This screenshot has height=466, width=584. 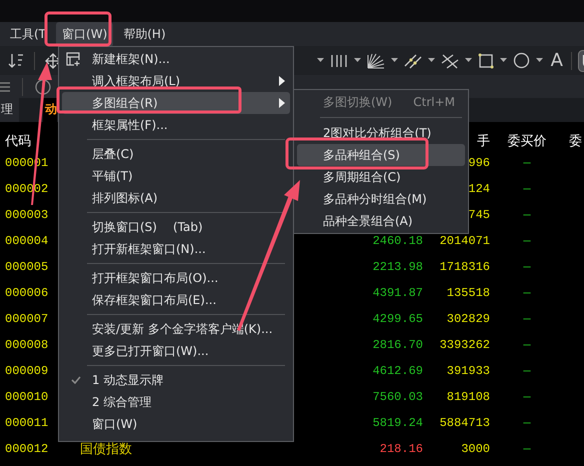 I want to click on list-icon, so click(x=5, y=86).